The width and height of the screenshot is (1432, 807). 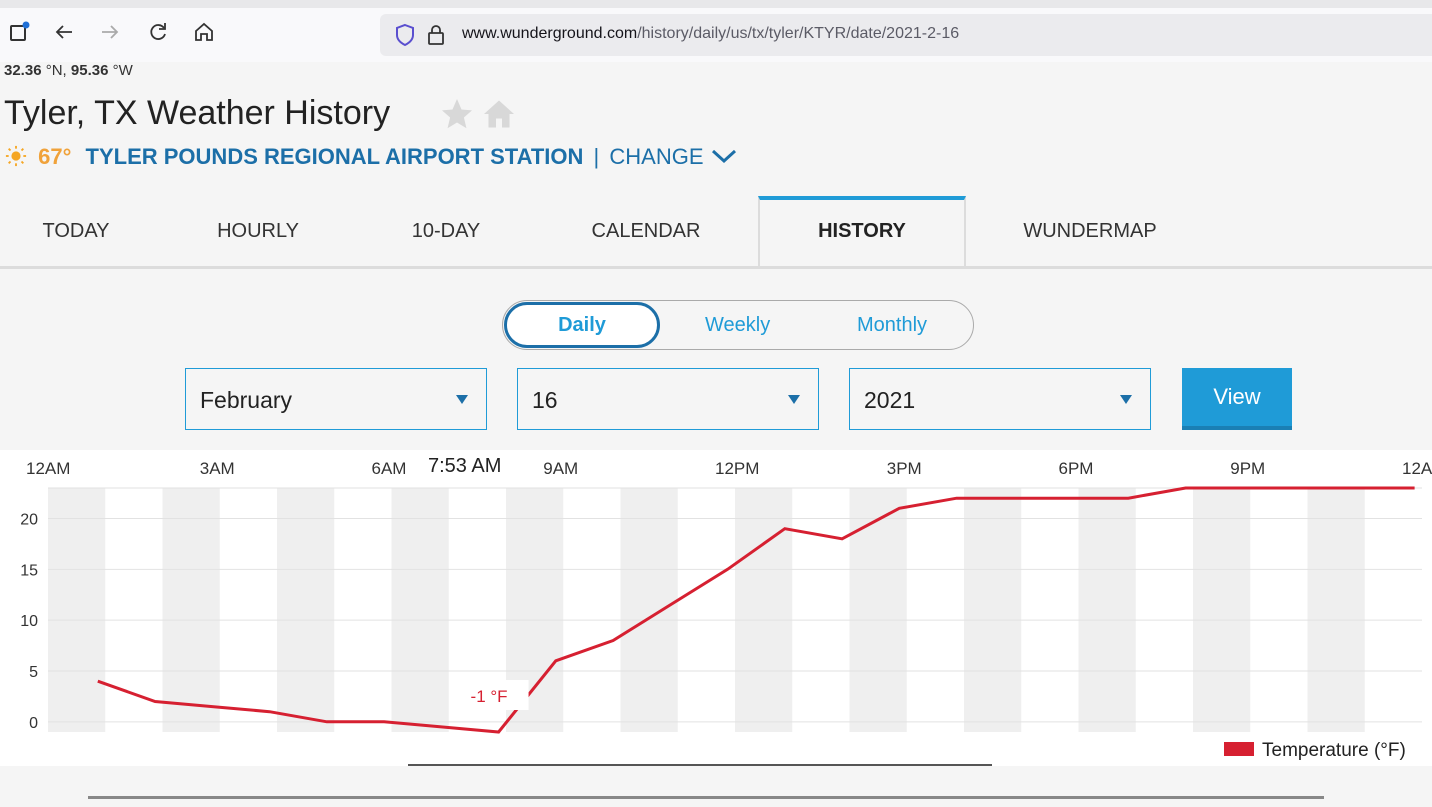 What do you see at coordinates (499, 118) in the screenshot?
I see `home-location-icon` at bounding box center [499, 118].